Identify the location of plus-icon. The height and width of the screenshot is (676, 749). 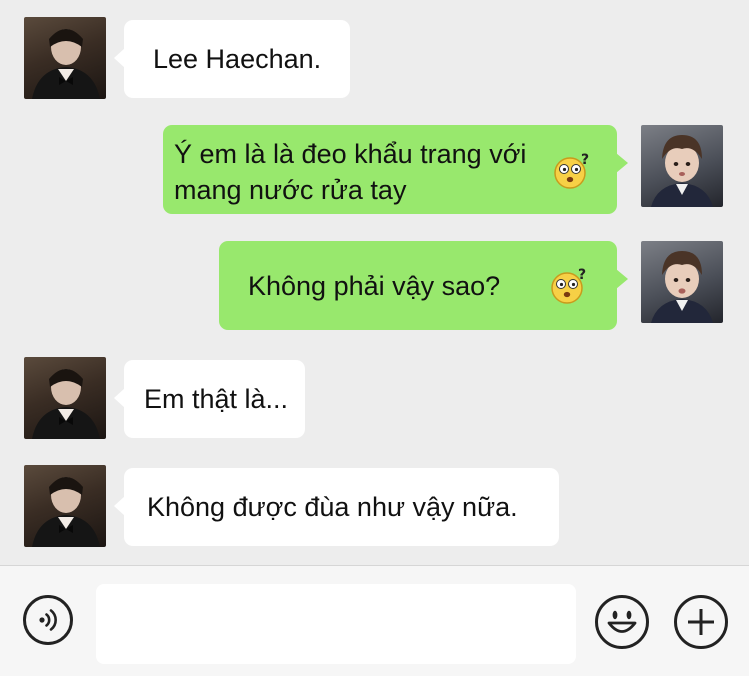
(701, 622).